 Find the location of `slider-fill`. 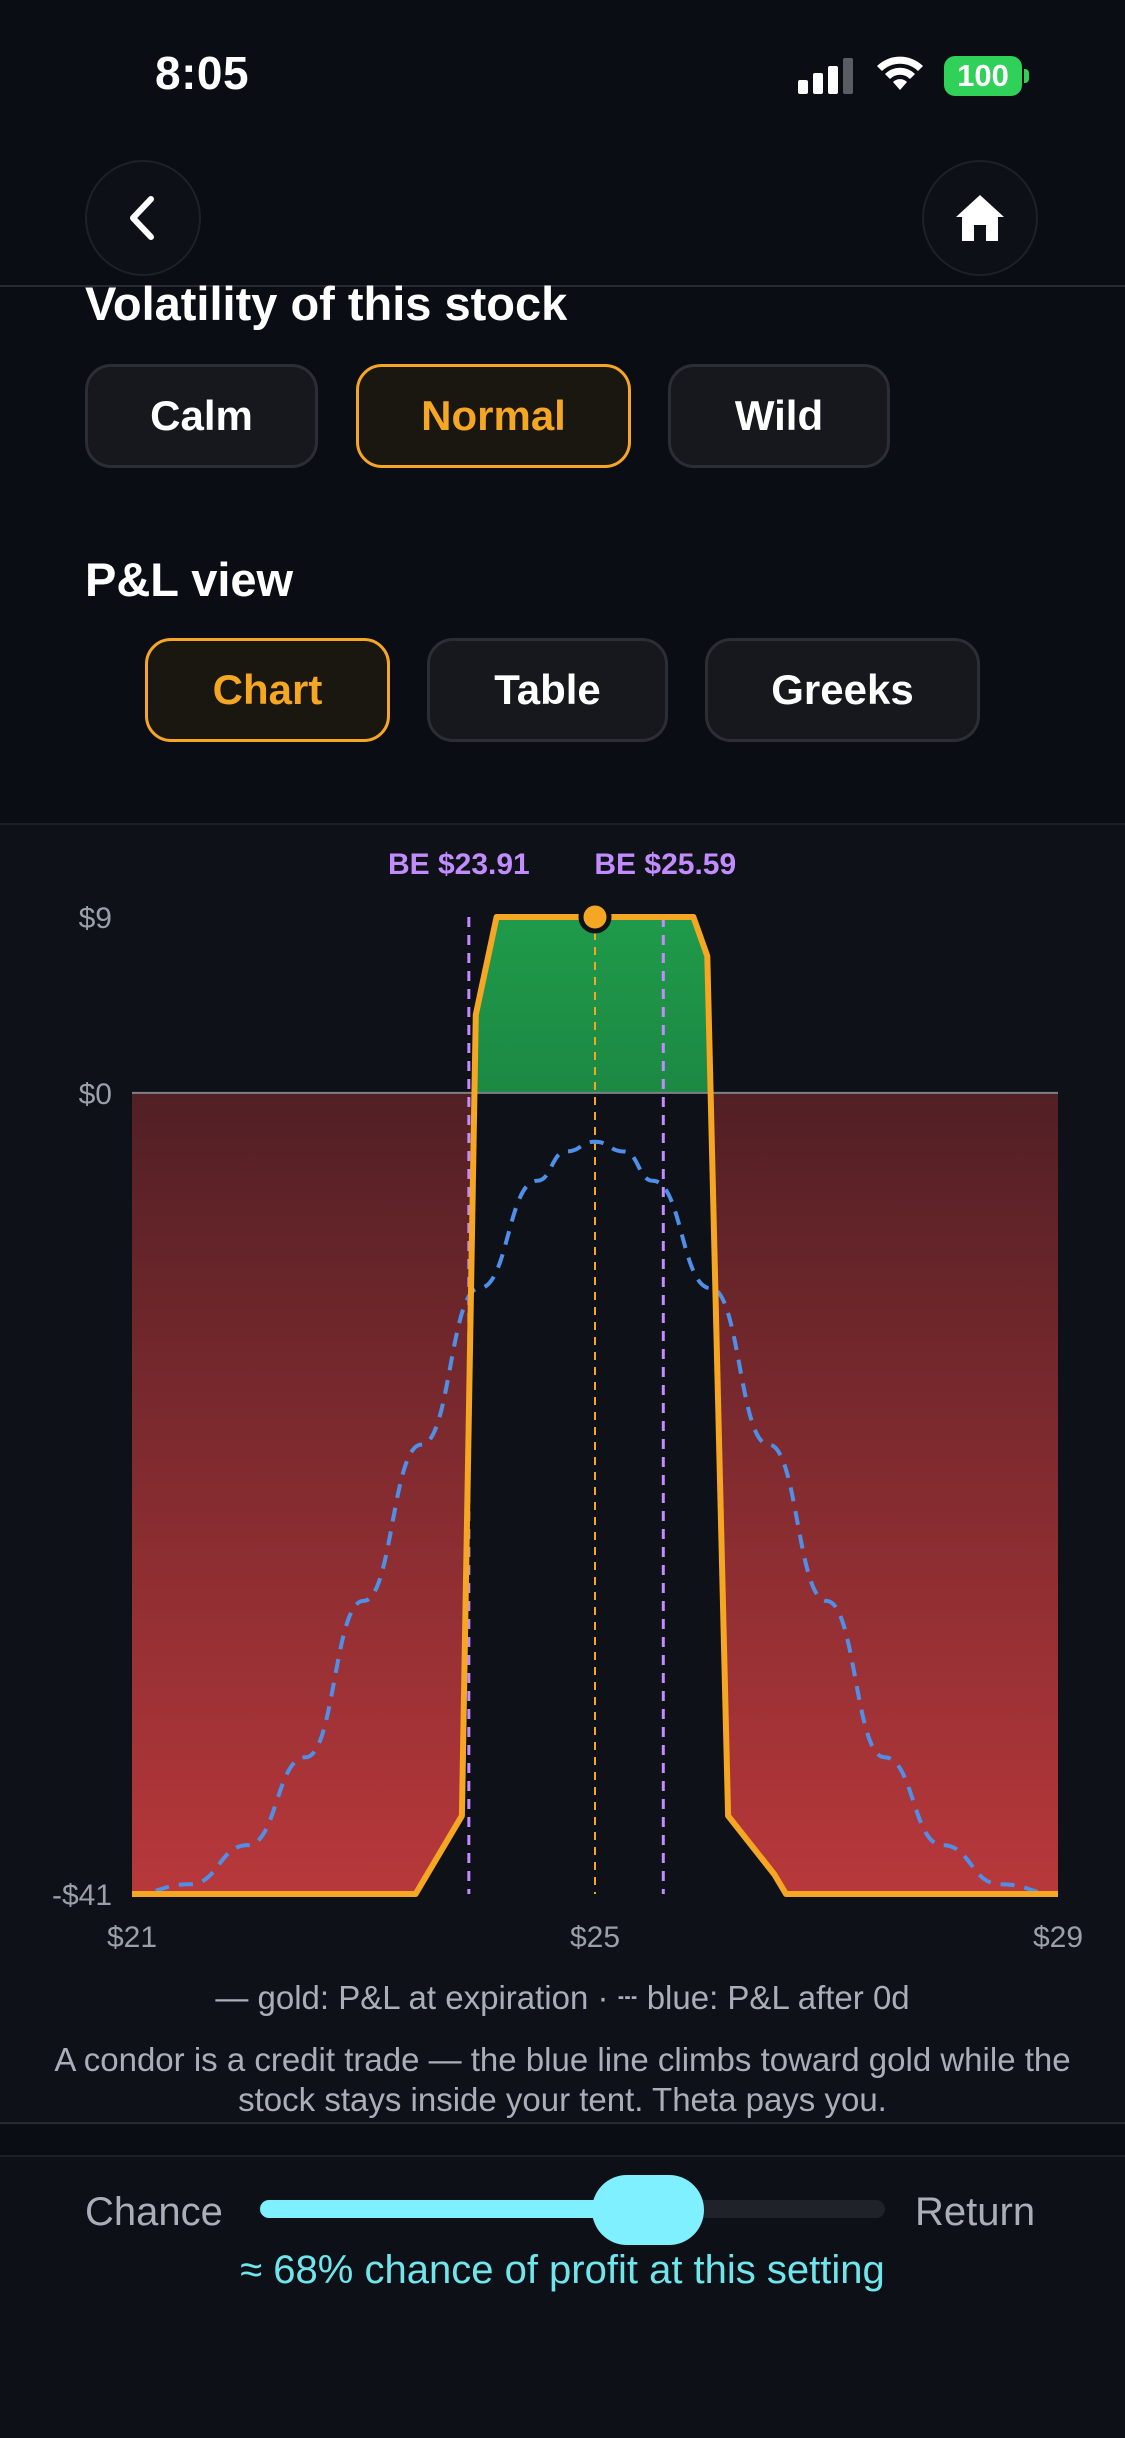

slider-fill is located at coordinates (454, 2209).